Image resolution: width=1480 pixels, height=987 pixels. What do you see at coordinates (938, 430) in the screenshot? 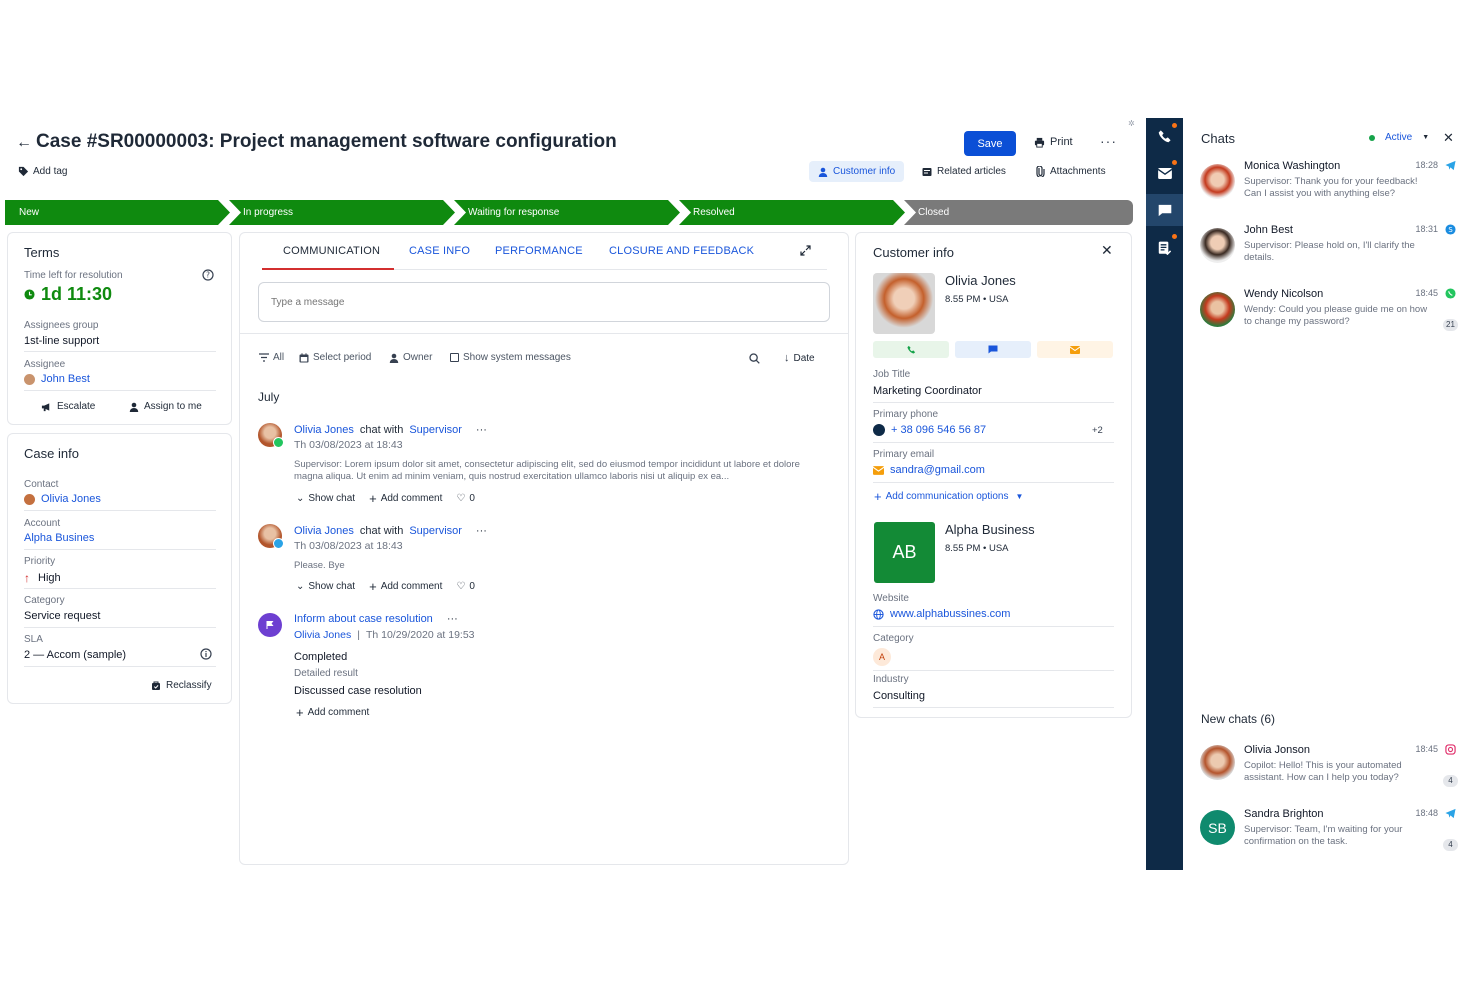
I see `phone-link: + 38 096 546 56 87` at bounding box center [938, 430].